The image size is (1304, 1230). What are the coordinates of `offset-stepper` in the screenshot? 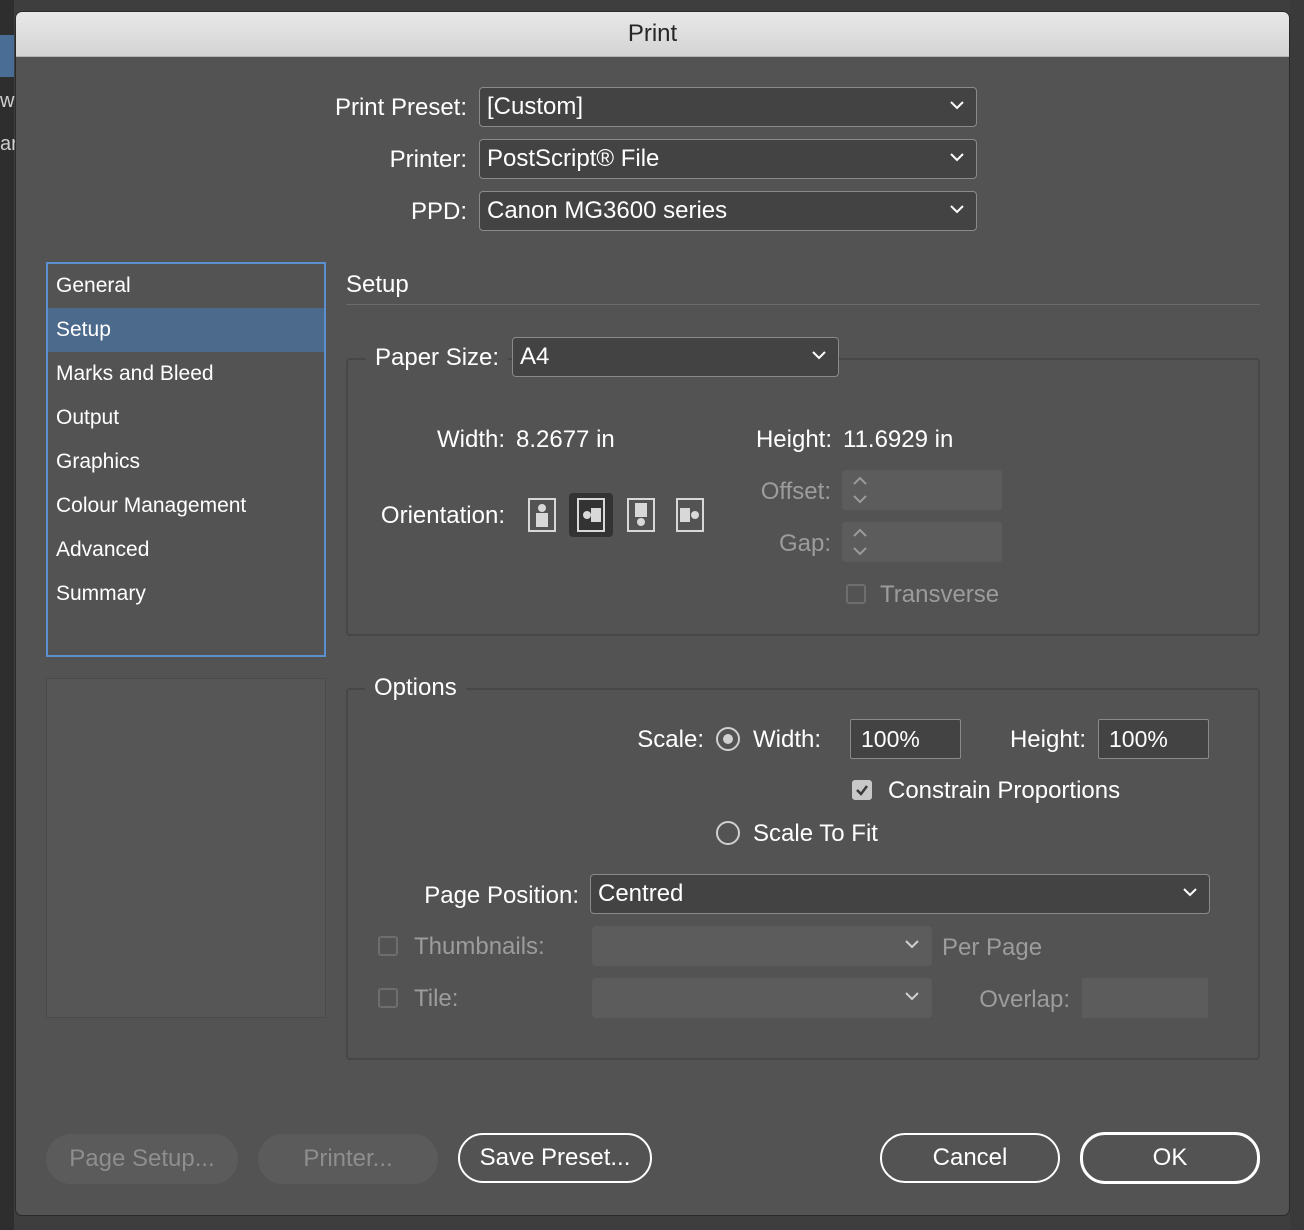 It's located at (922, 490).